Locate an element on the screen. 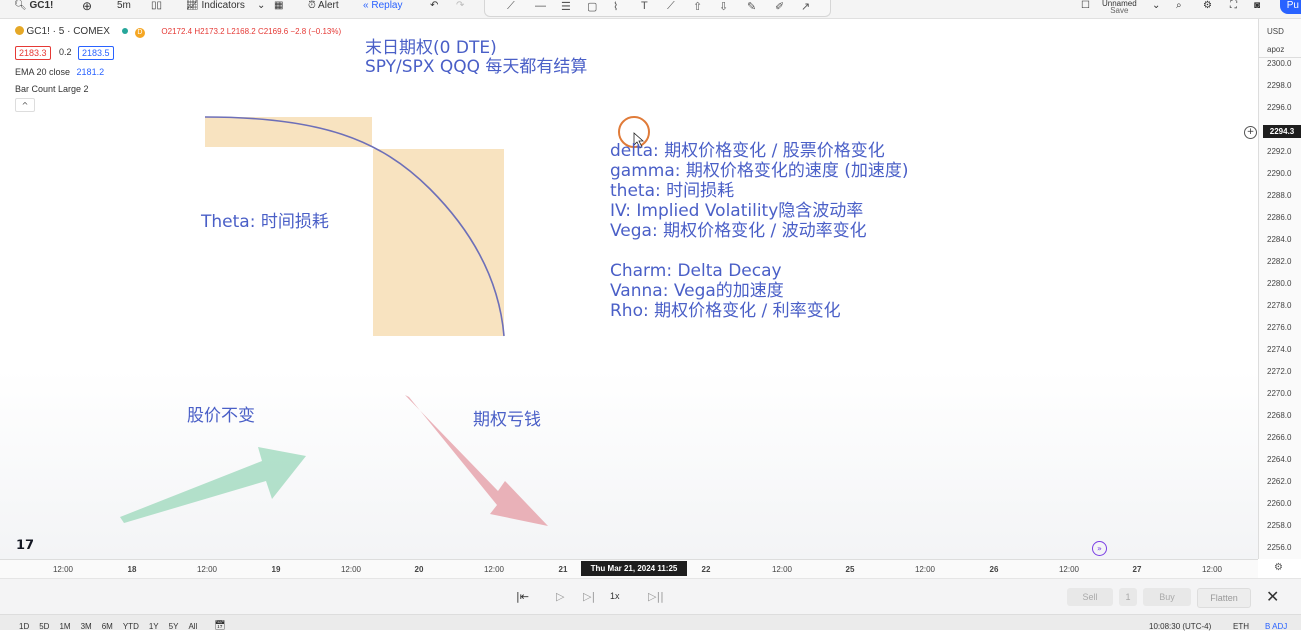 Image resolution: width=1301 pixels, height=631 pixels. compare-symbol-button: ⊕ is located at coordinates (87, 9).